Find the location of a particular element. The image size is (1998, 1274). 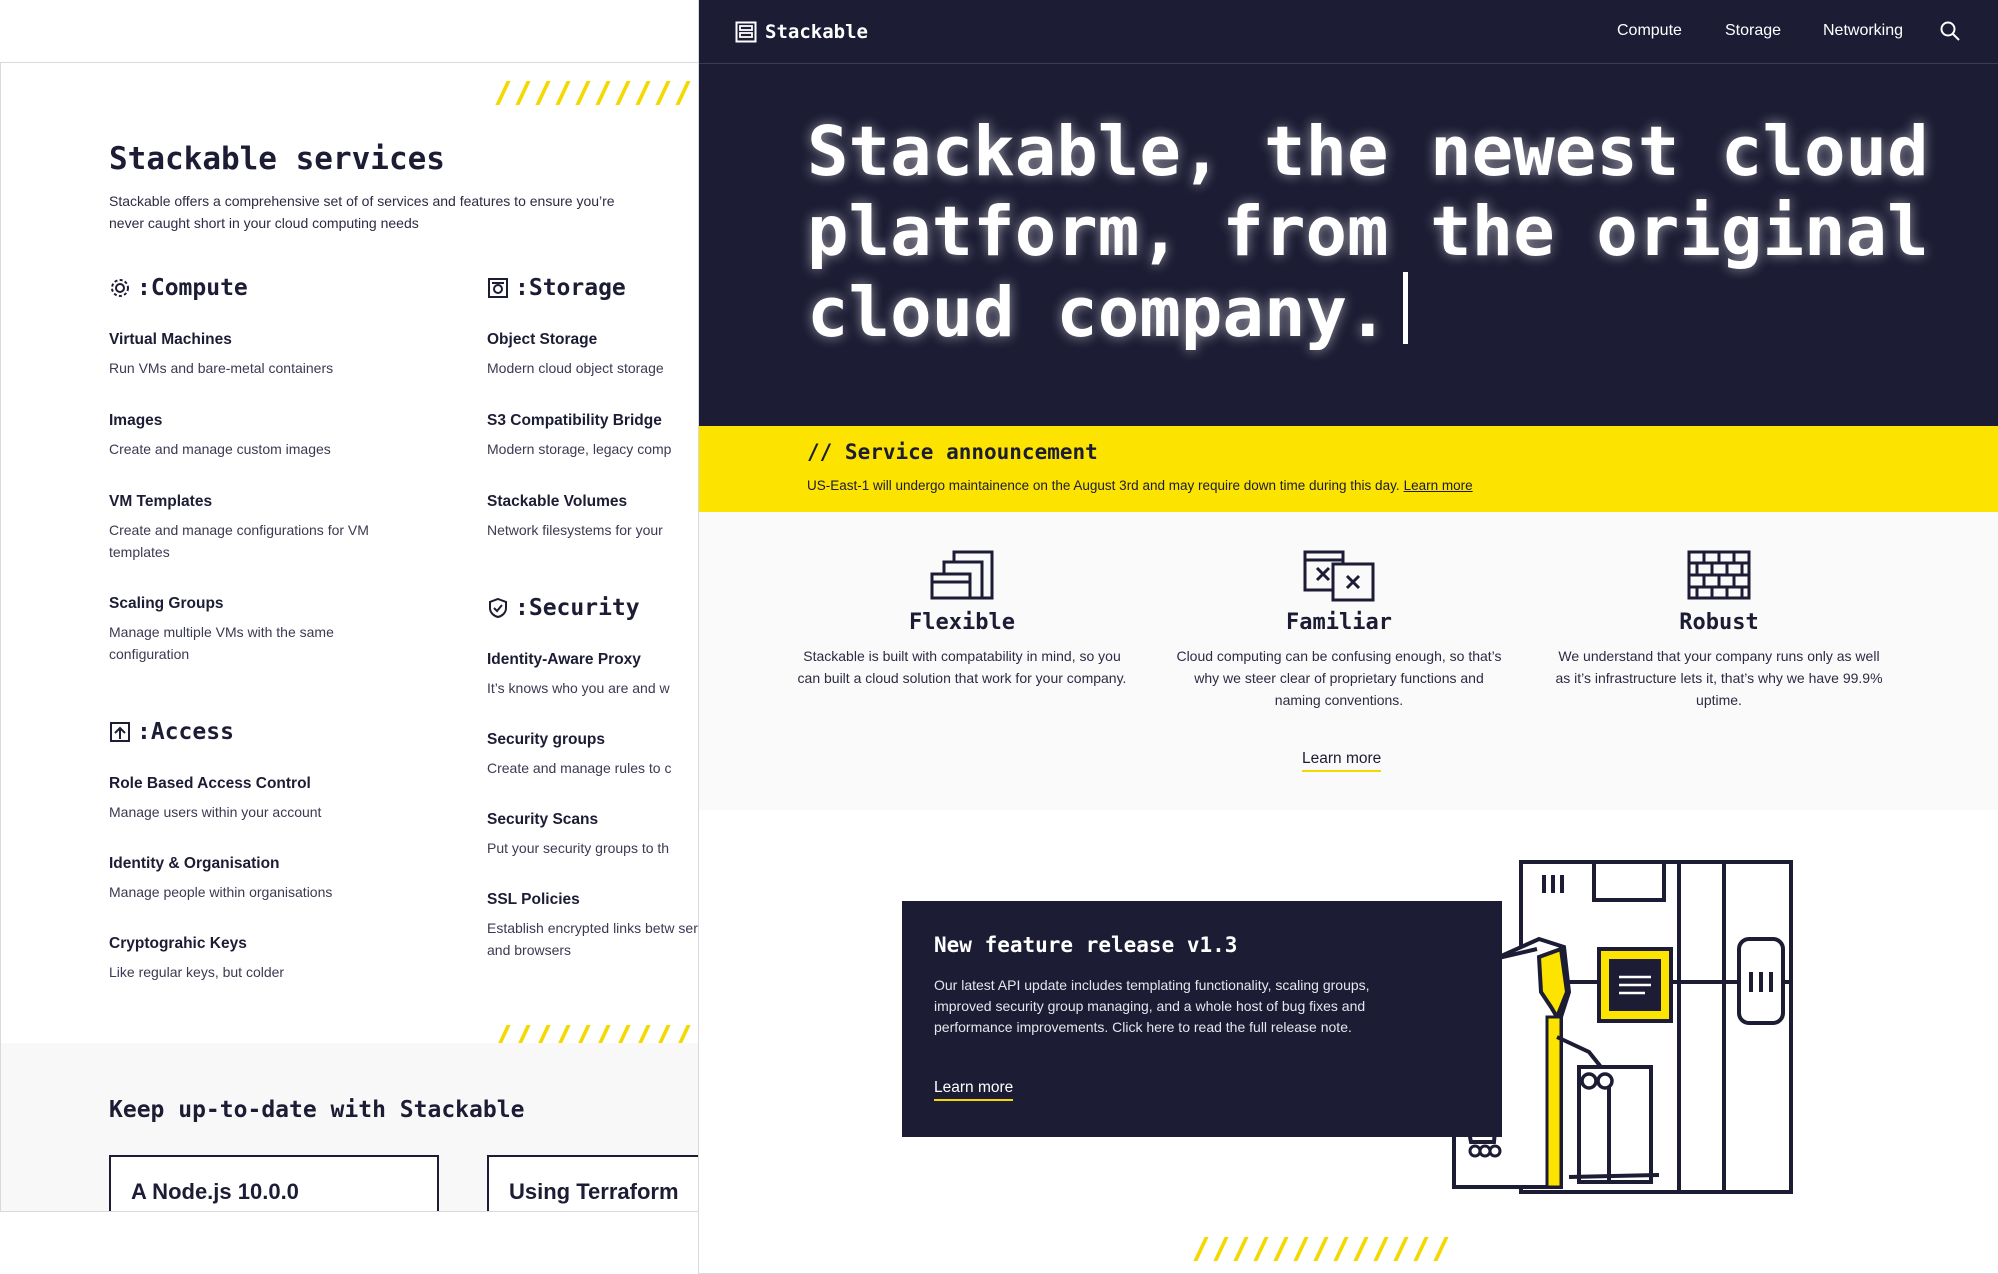

logo: Stackable is located at coordinates (801, 32).